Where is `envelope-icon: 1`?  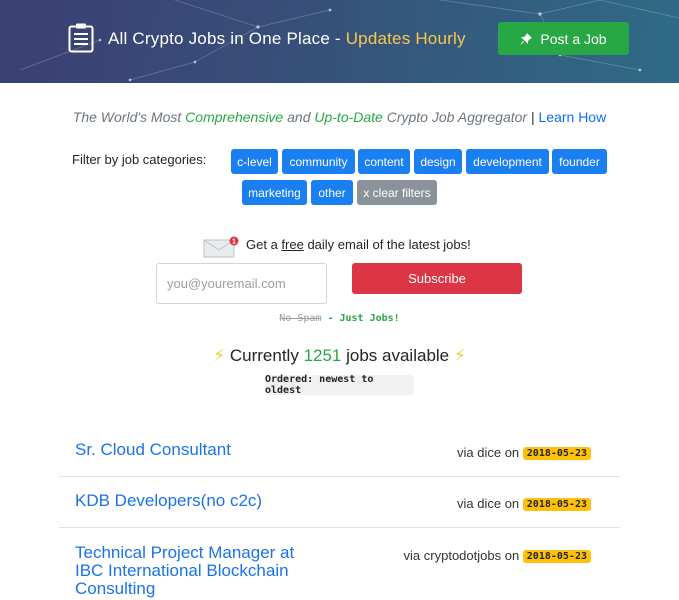 envelope-icon: 1 is located at coordinates (221, 247).